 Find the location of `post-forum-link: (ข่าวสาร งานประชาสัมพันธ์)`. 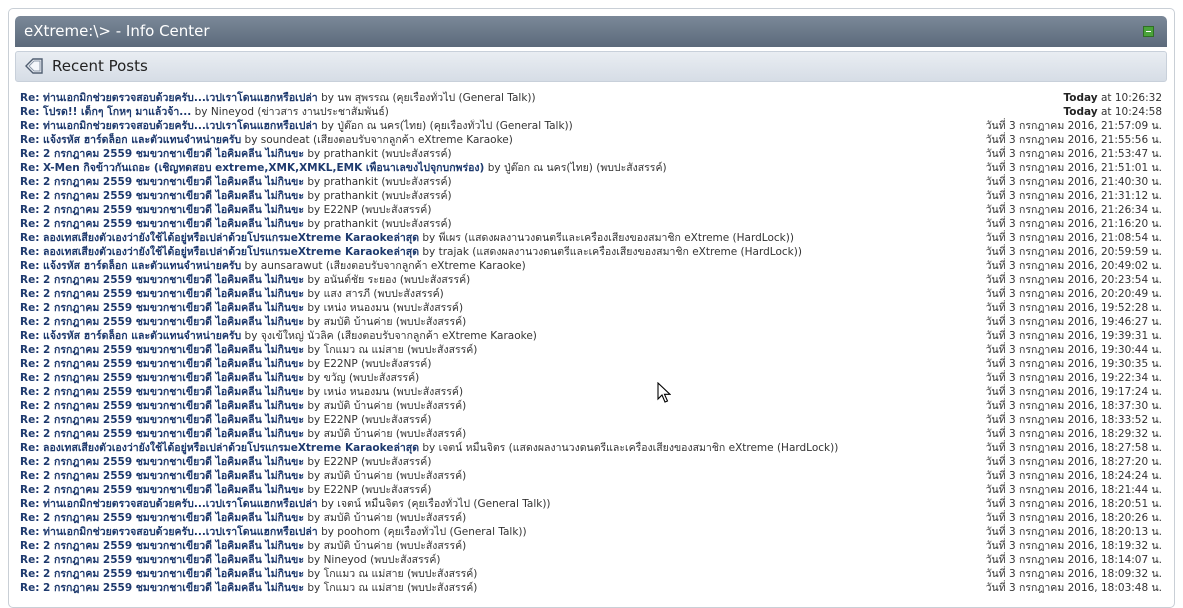

post-forum-link: (ข่าวสาร งานประชาสัมพันธ์) is located at coordinates (322, 112).